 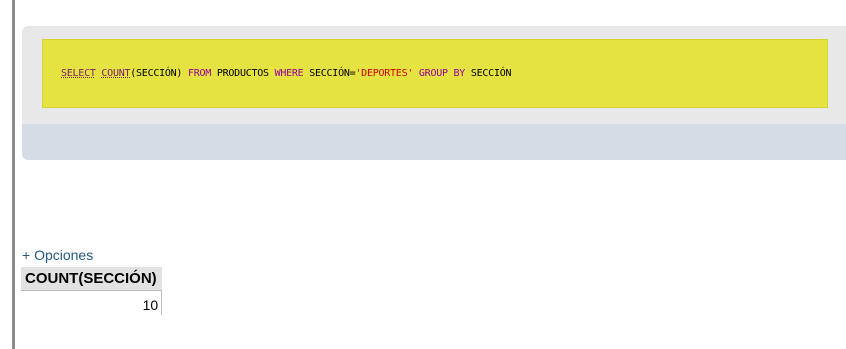 I want to click on column-header-count: COUNT(SECCIÓN), so click(x=91, y=279).